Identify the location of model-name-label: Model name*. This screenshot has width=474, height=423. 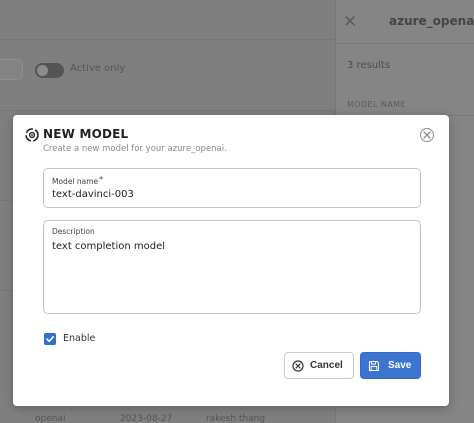
(78, 180).